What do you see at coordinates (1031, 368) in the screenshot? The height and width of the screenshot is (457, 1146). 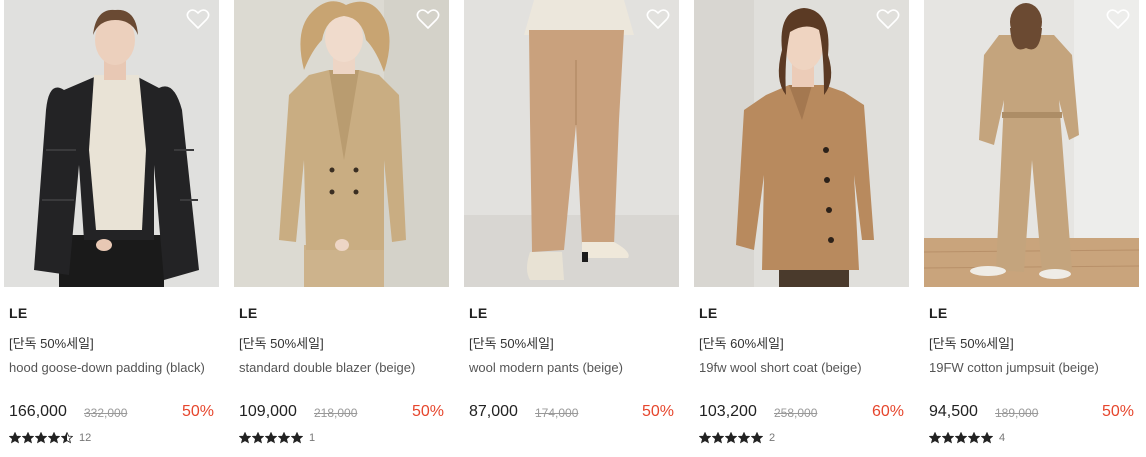 I see `product-name: 19FW cotton jumpsuit (beige)` at bounding box center [1031, 368].